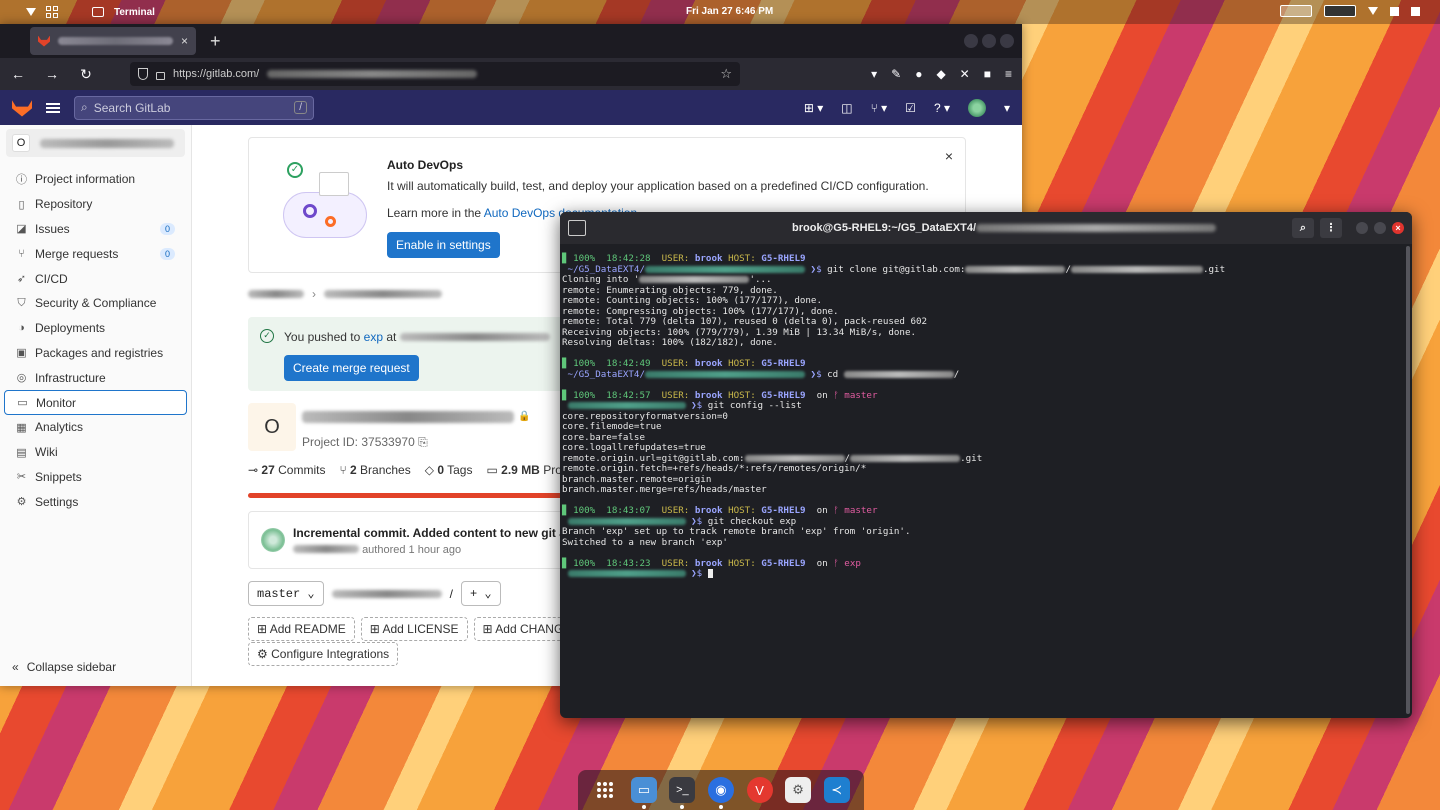 The image size is (1440, 810). What do you see at coordinates (286, 470) in the screenshot?
I see `commits-stat: ⊸ 27 Commits` at bounding box center [286, 470].